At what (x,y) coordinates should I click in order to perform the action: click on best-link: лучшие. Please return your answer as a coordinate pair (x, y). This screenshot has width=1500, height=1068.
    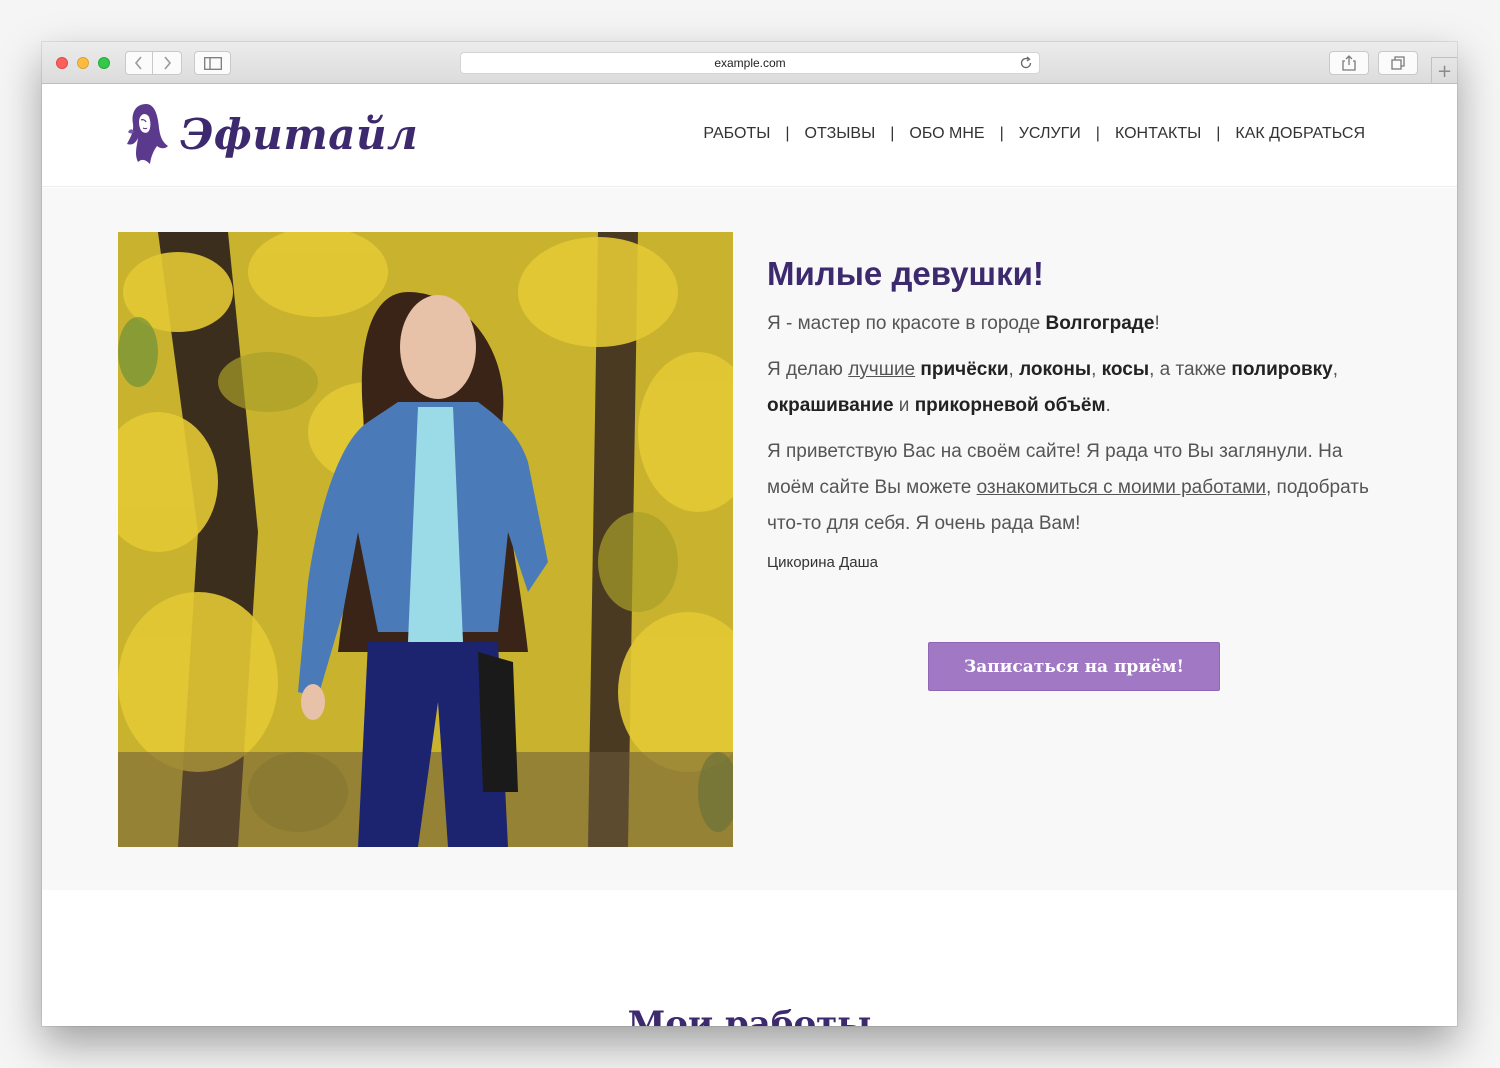
    Looking at the image, I should click on (881, 369).